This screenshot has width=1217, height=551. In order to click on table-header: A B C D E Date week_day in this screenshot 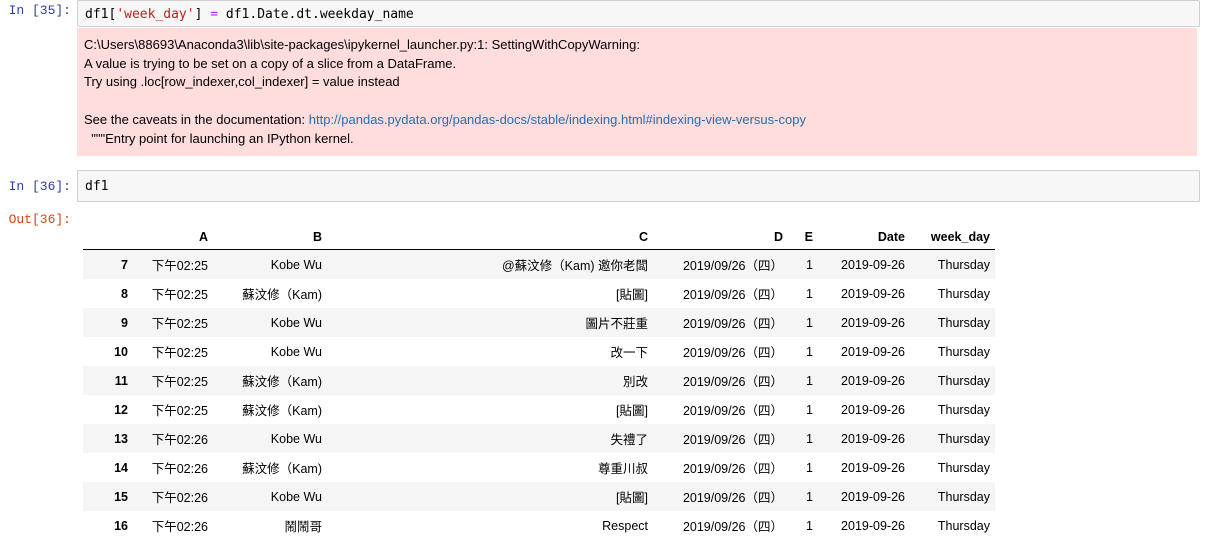, I will do `click(539, 237)`.